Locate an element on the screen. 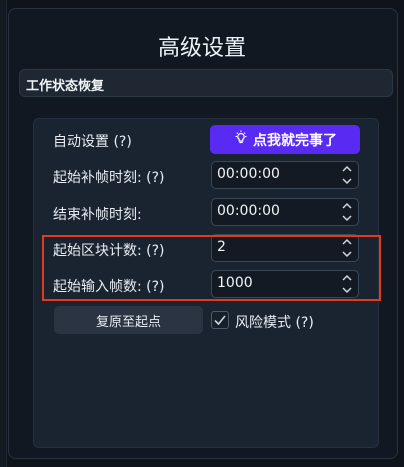  start-frame-time-input: 00:00:00 is located at coordinates (285, 175).